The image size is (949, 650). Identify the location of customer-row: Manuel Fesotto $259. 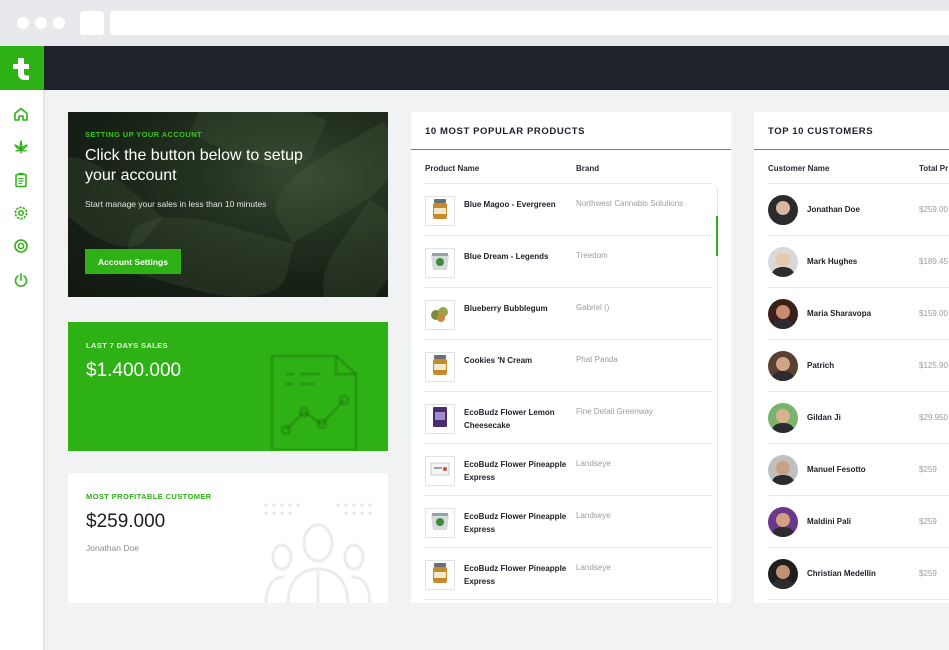
(858, 470).